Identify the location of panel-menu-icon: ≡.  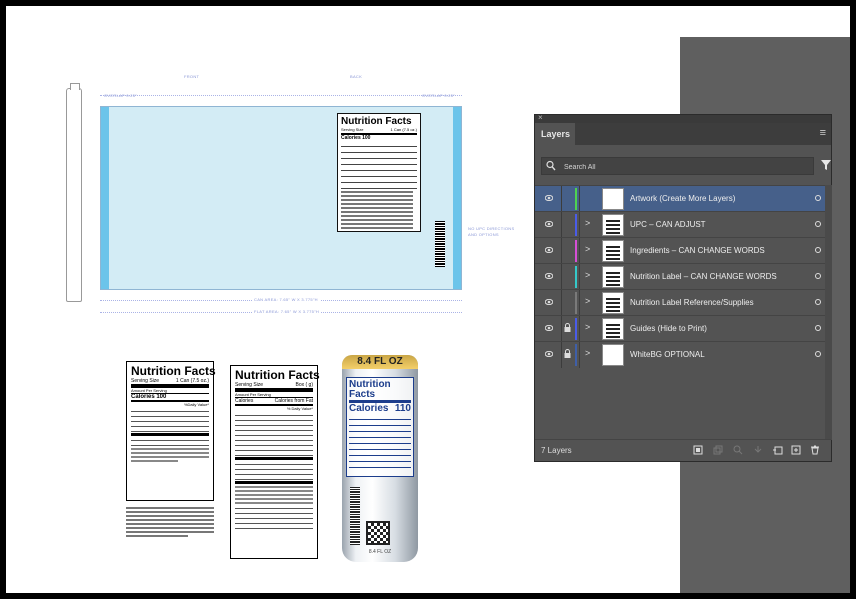
(823, 133).